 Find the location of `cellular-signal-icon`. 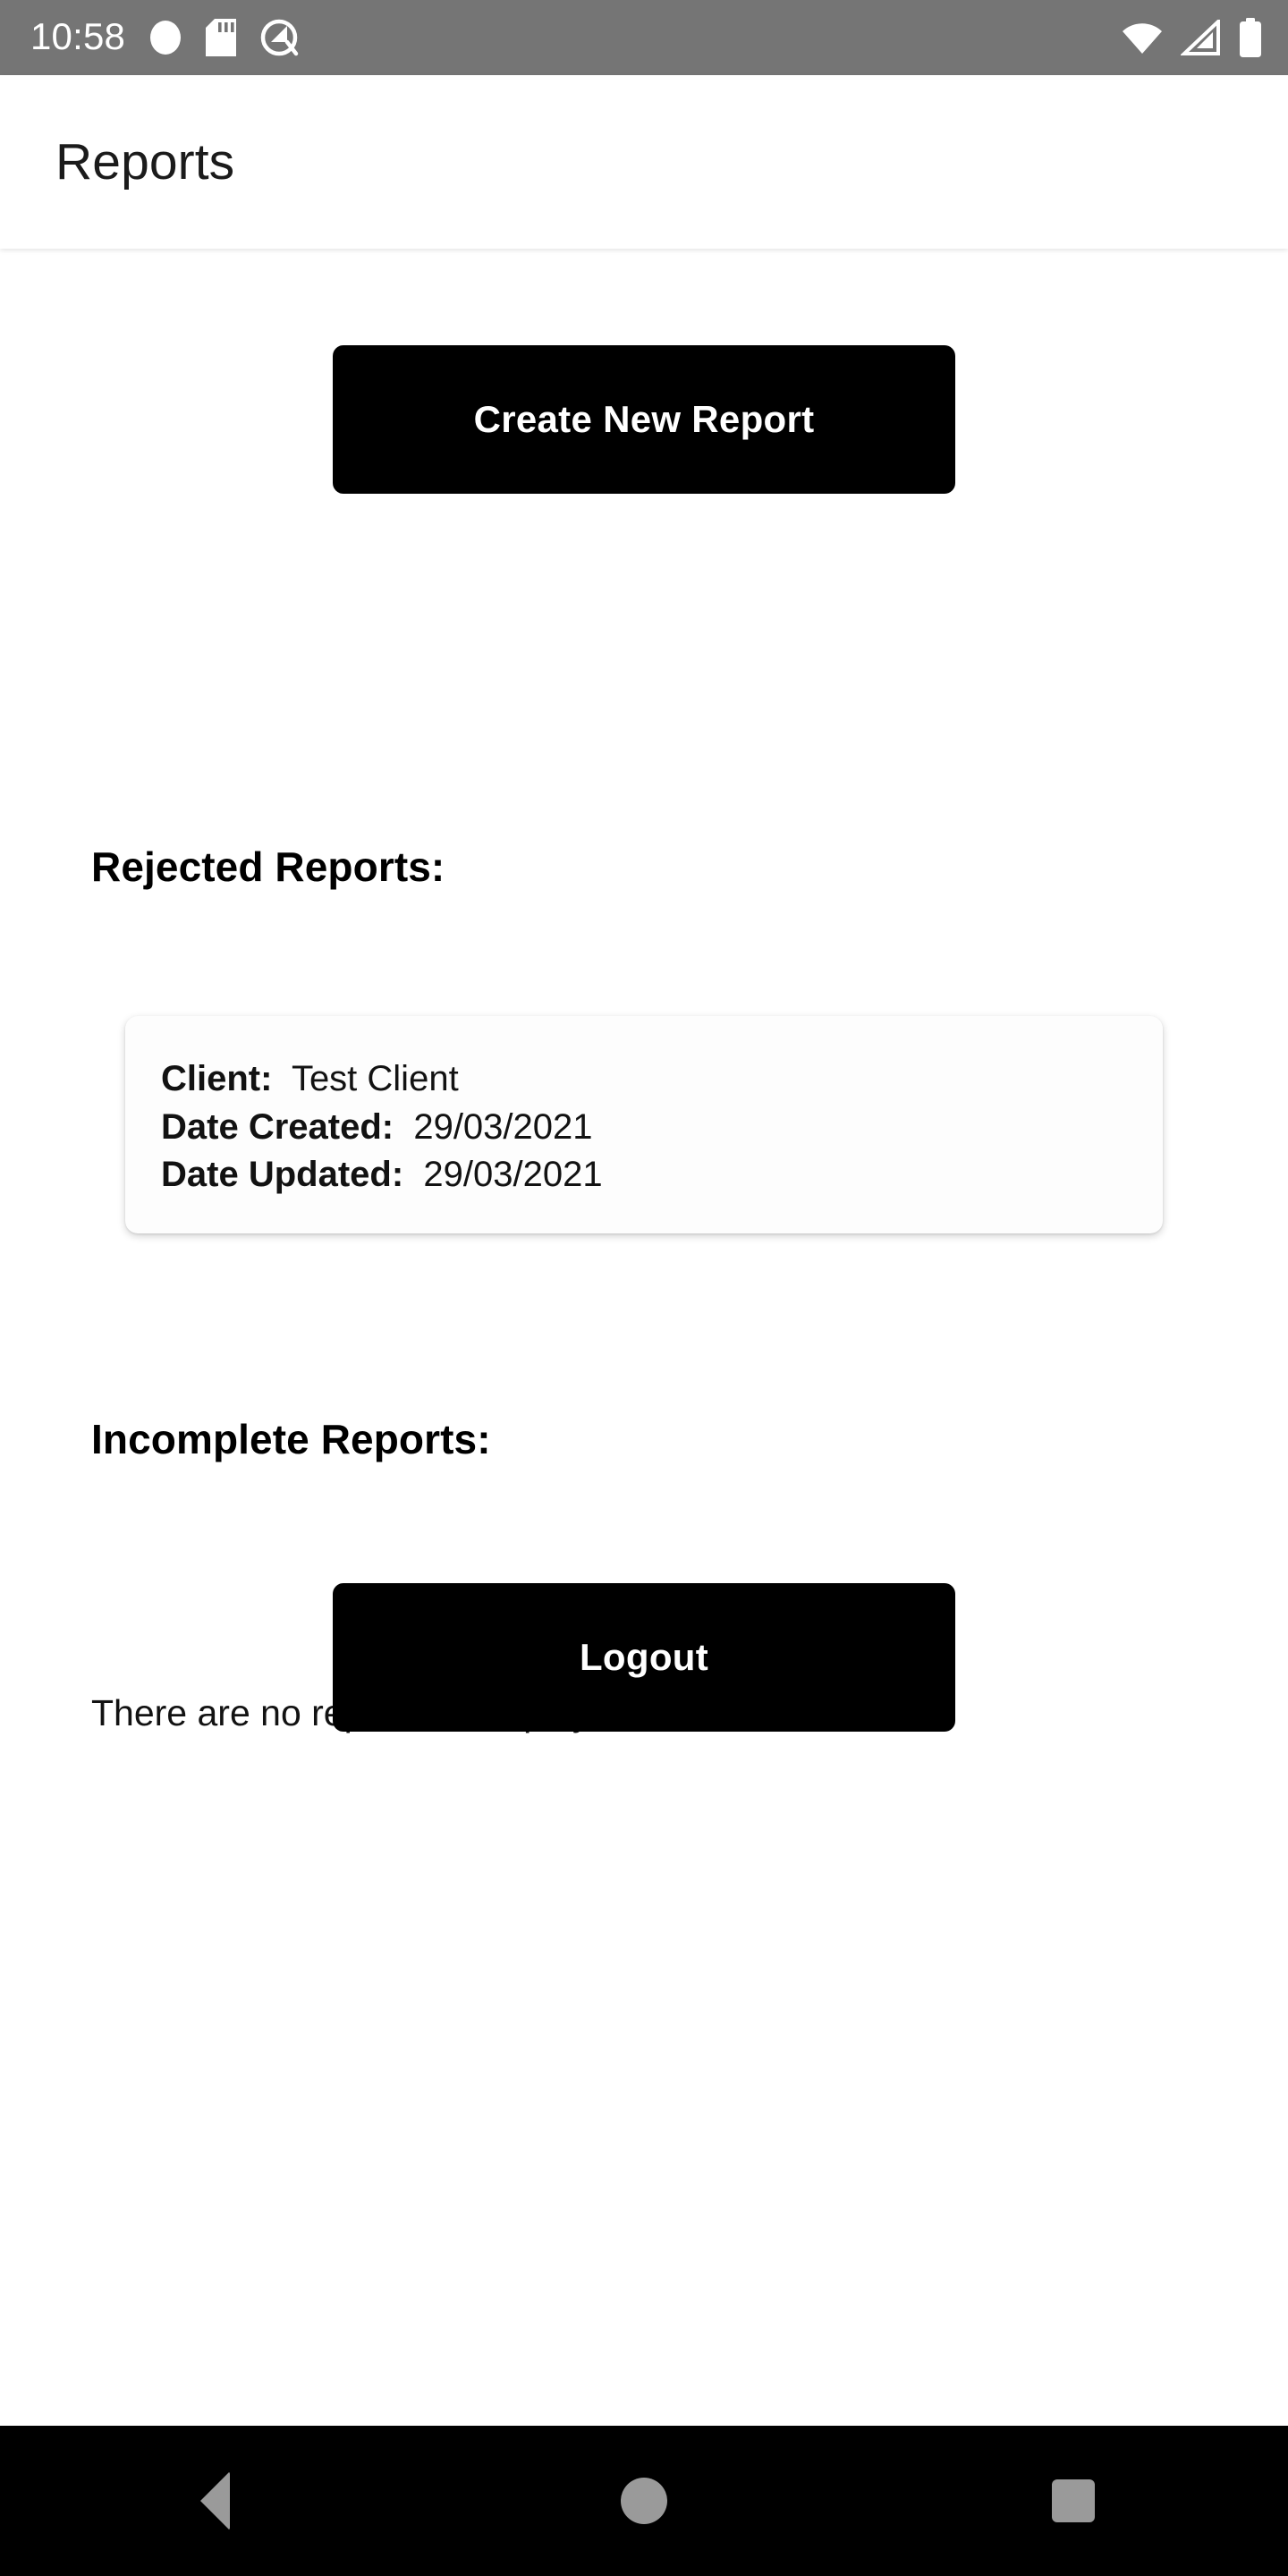

cellular-signal-icon is located at coordinates (1200, 37).